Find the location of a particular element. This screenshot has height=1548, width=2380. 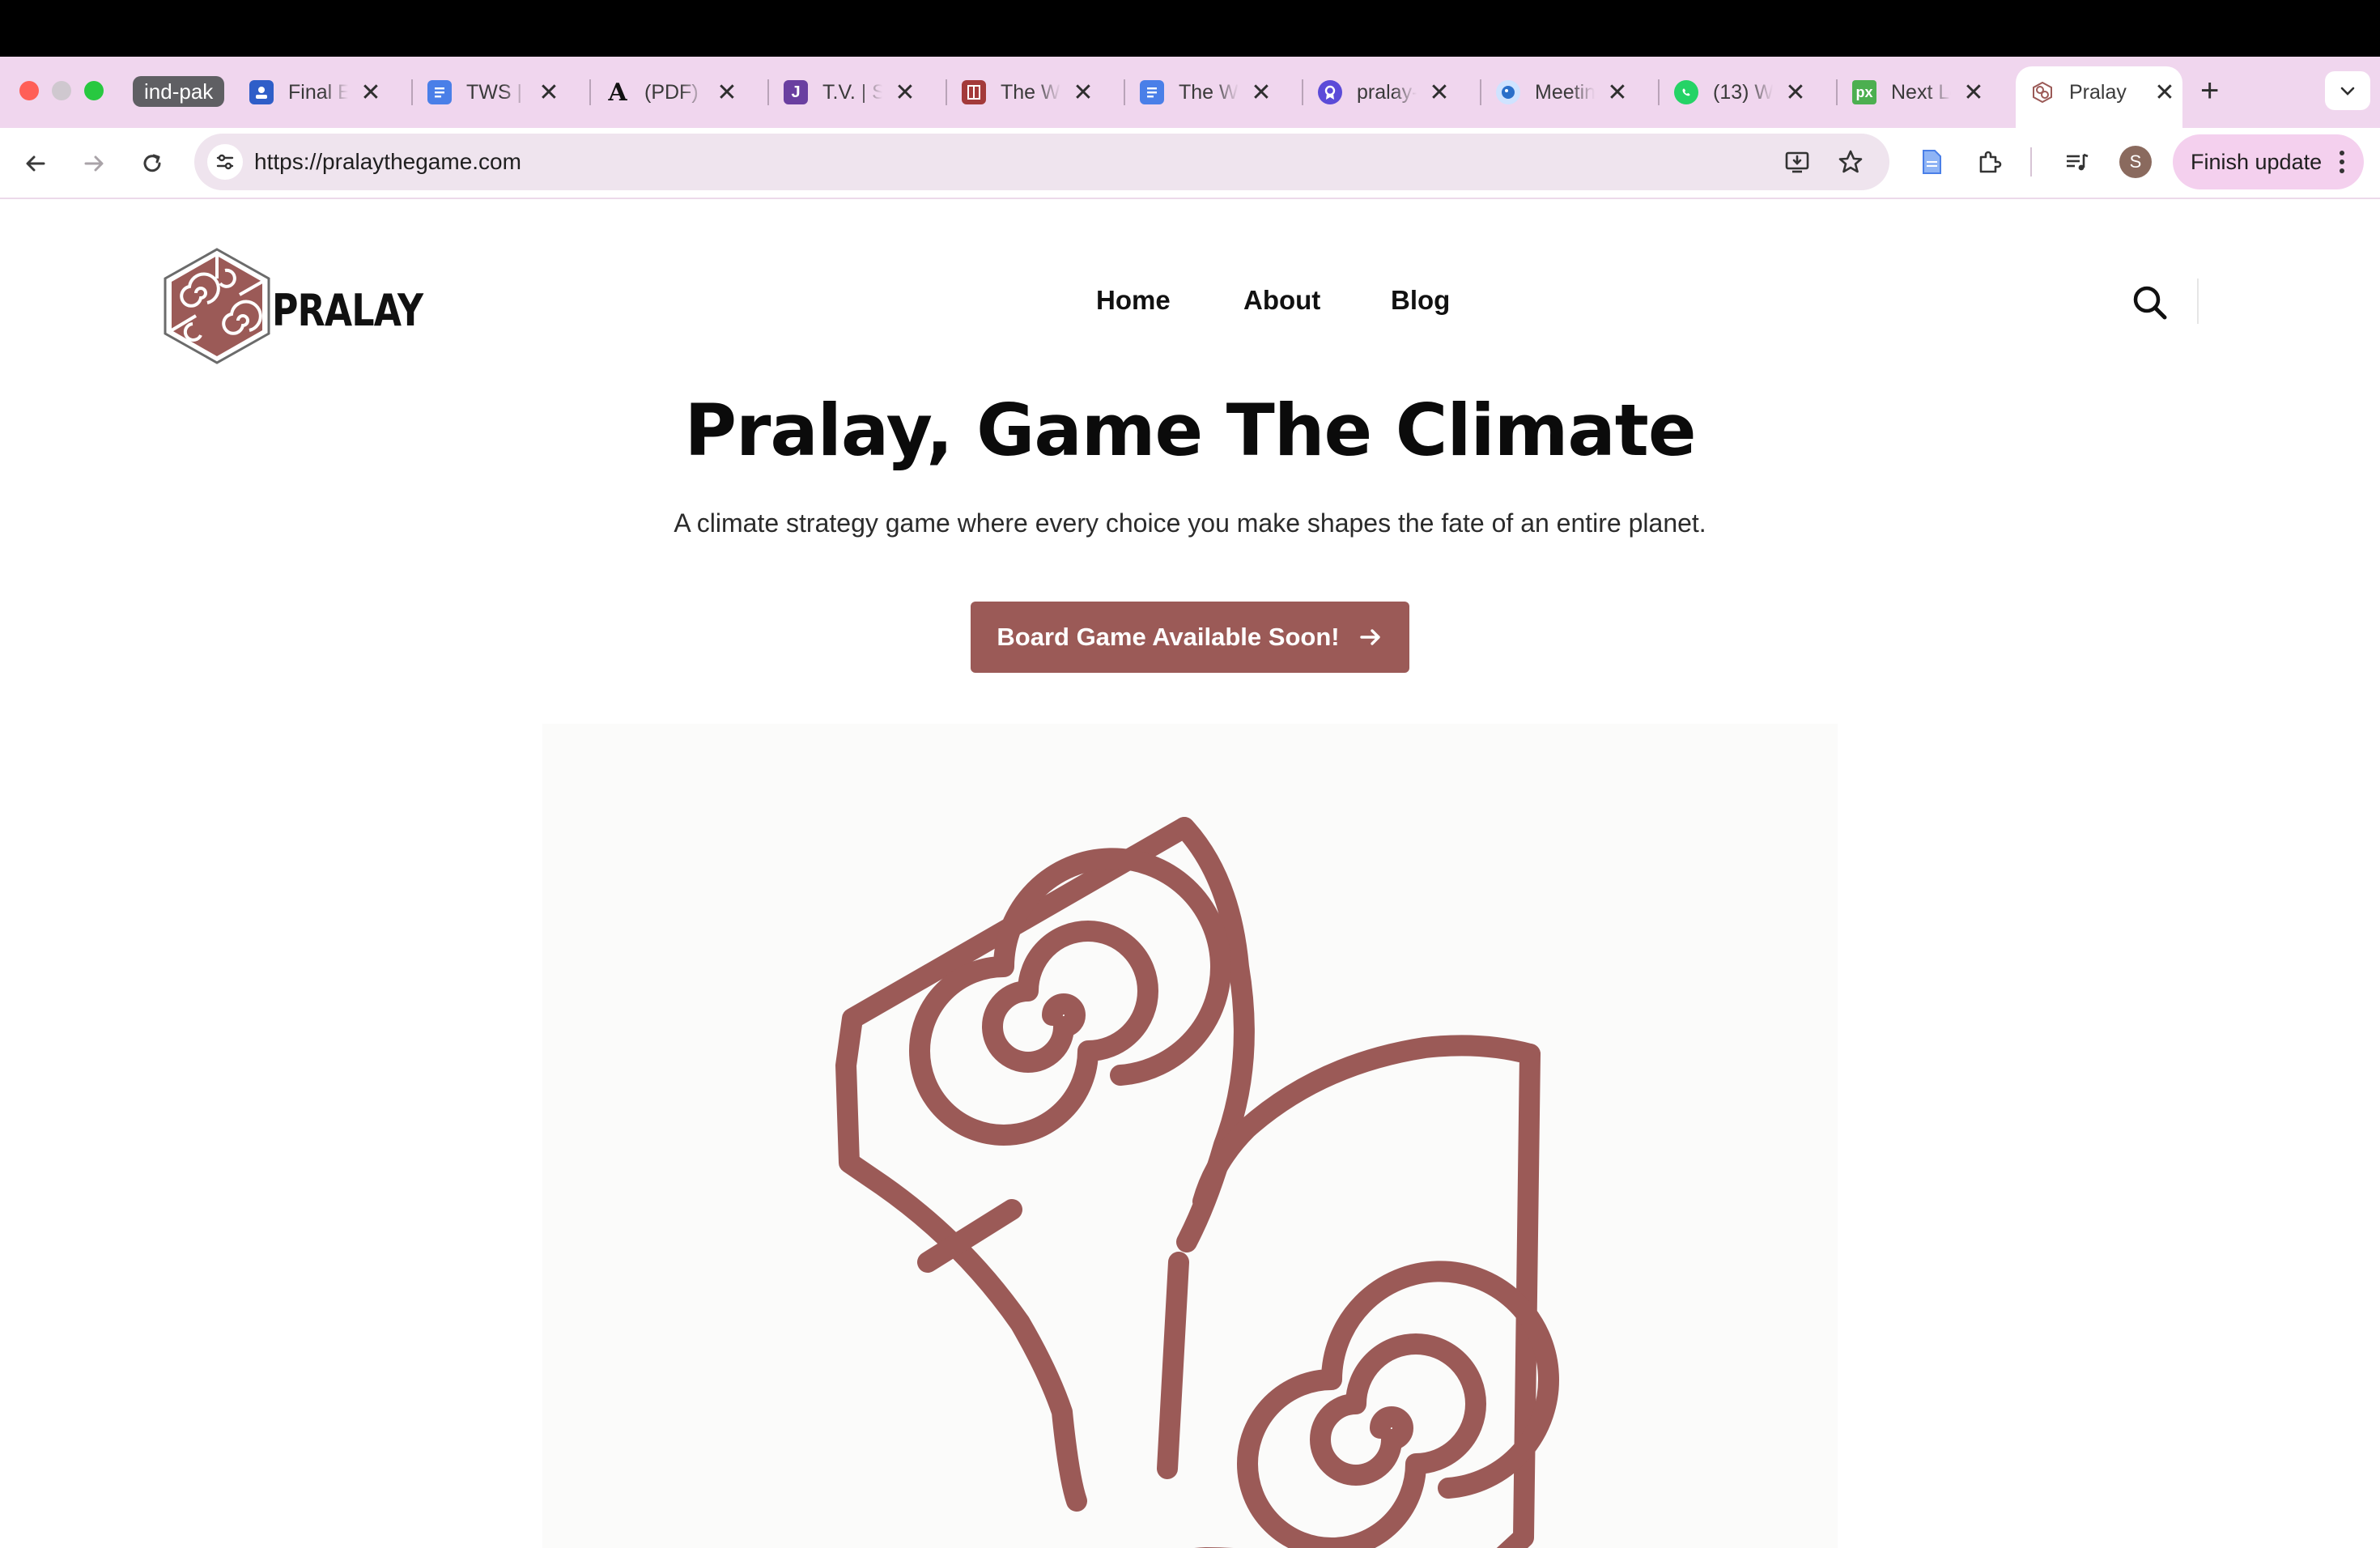

more-vert-icon is located at coordinates (2342, 162).